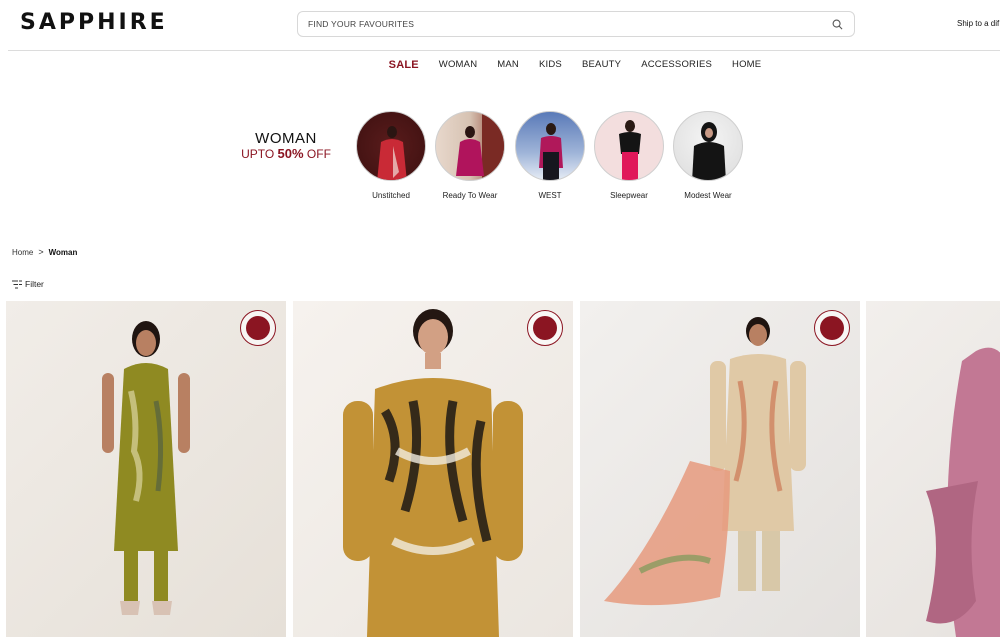 The height and width of the screenshot is (640, 1000). Describe the element at coordinates (676, 65) in the screenshot. I see `nav-item-accessories: ACCESSORIES` at that location.